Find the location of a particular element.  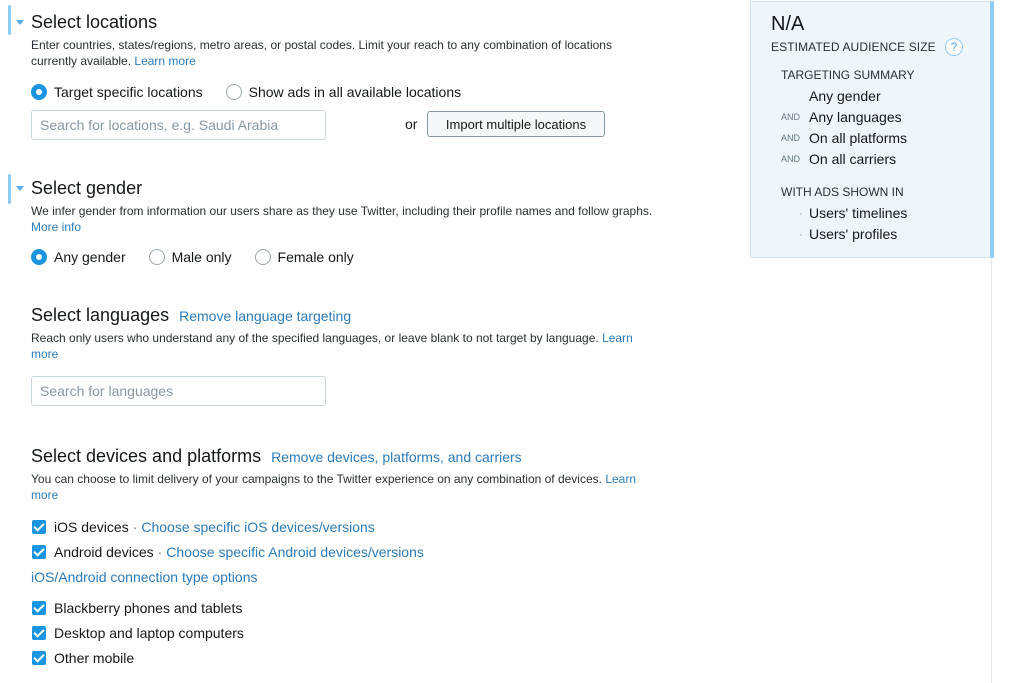

placement-item: · Users' profiles is located at coordinates (848, 234).